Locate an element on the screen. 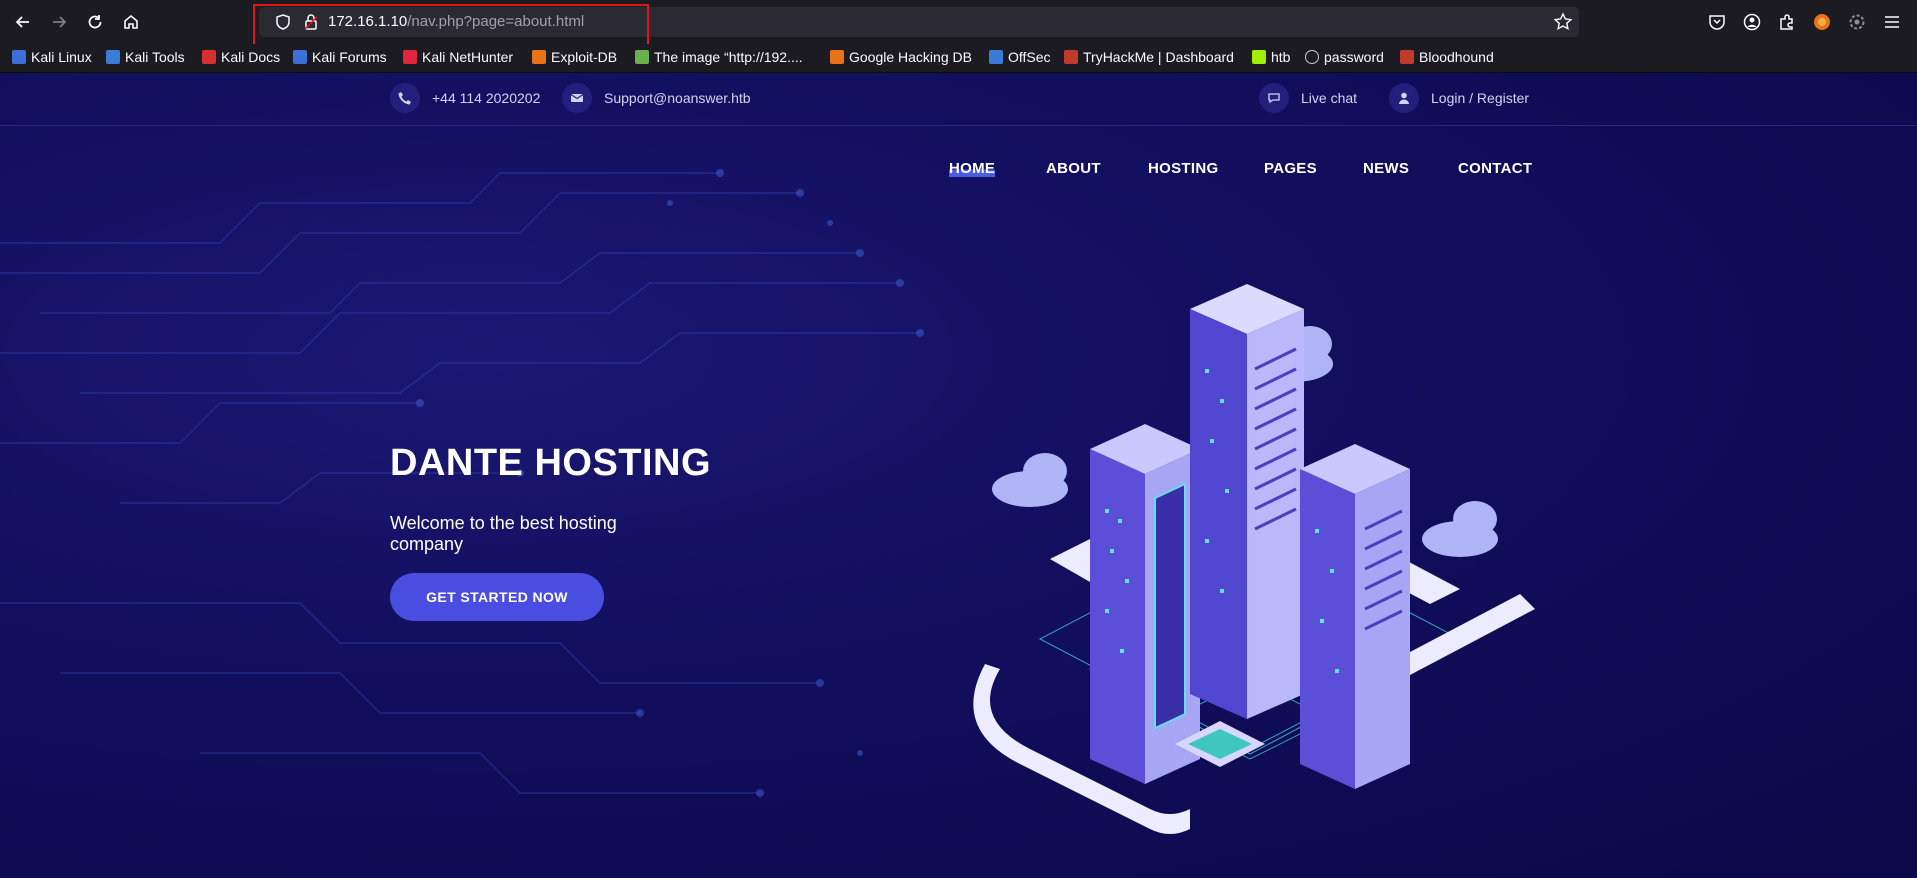 Image resolution: width=1917 pixels, height=878 pixels. bookmark-google-hacking-db: Google Hacking DB is located at coordinates (901, 57).